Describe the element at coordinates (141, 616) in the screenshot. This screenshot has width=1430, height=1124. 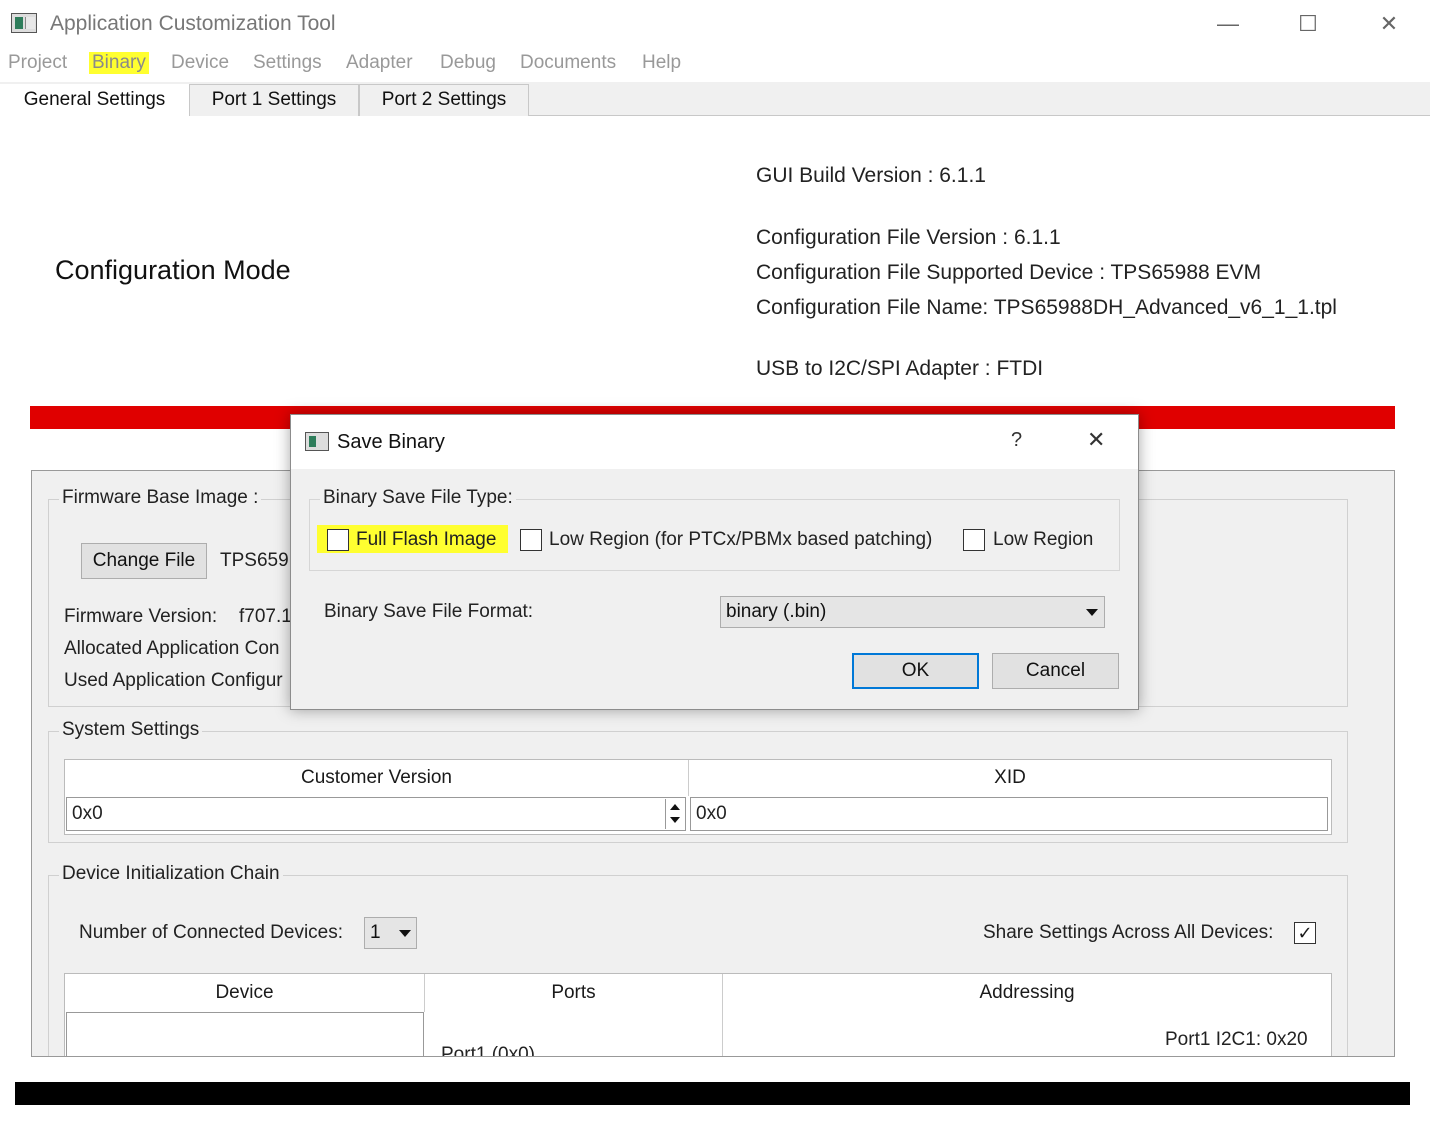
I see `firmware-version-label: Firmware Version:` at that location.